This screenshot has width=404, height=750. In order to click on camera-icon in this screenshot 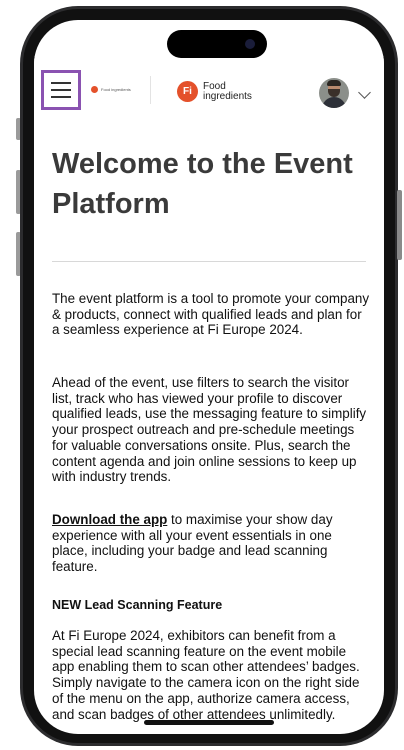, I will do `click(250, 44)`.